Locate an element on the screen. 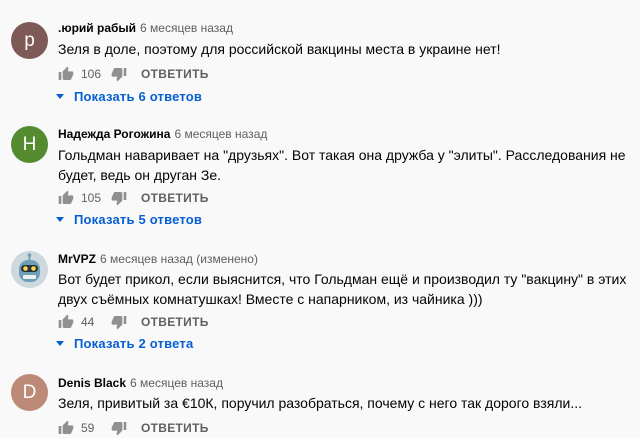  show-replies-label: Показать 2 ответа is located at coordinates (134, 343).